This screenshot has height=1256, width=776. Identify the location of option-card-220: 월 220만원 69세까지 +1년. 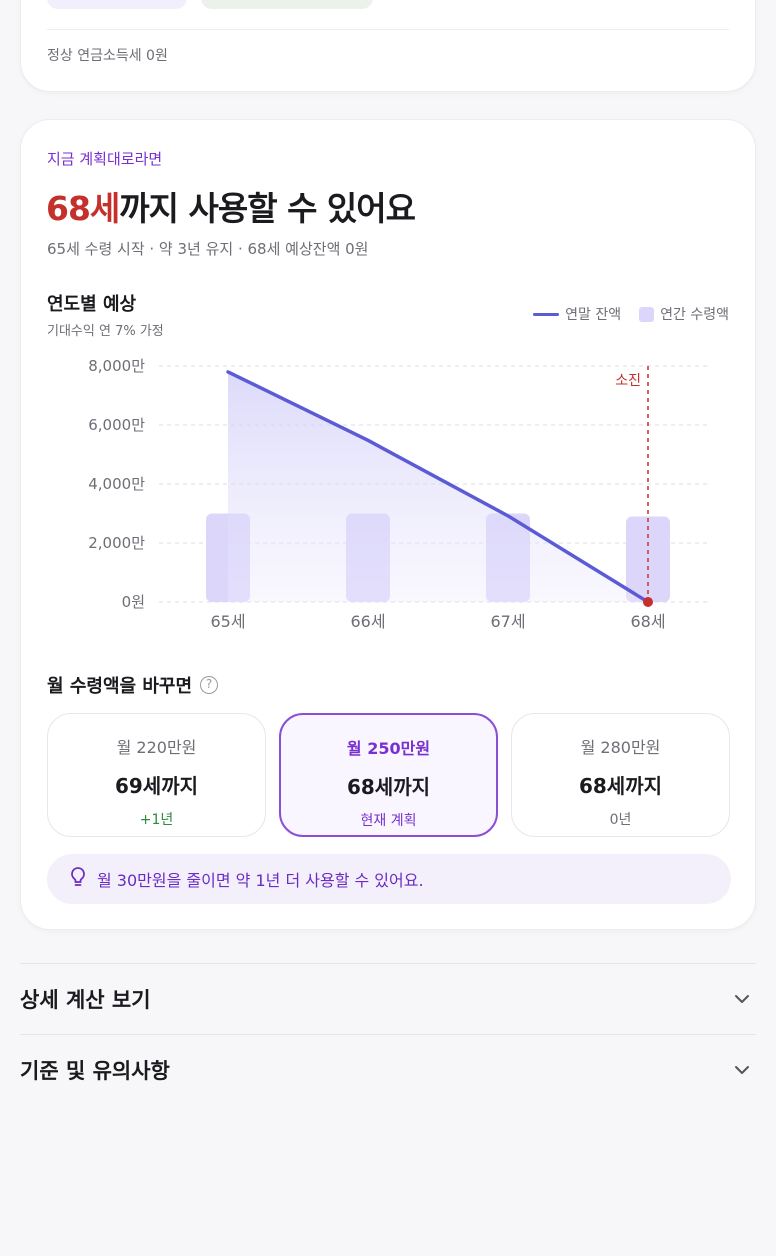
(156, 775).